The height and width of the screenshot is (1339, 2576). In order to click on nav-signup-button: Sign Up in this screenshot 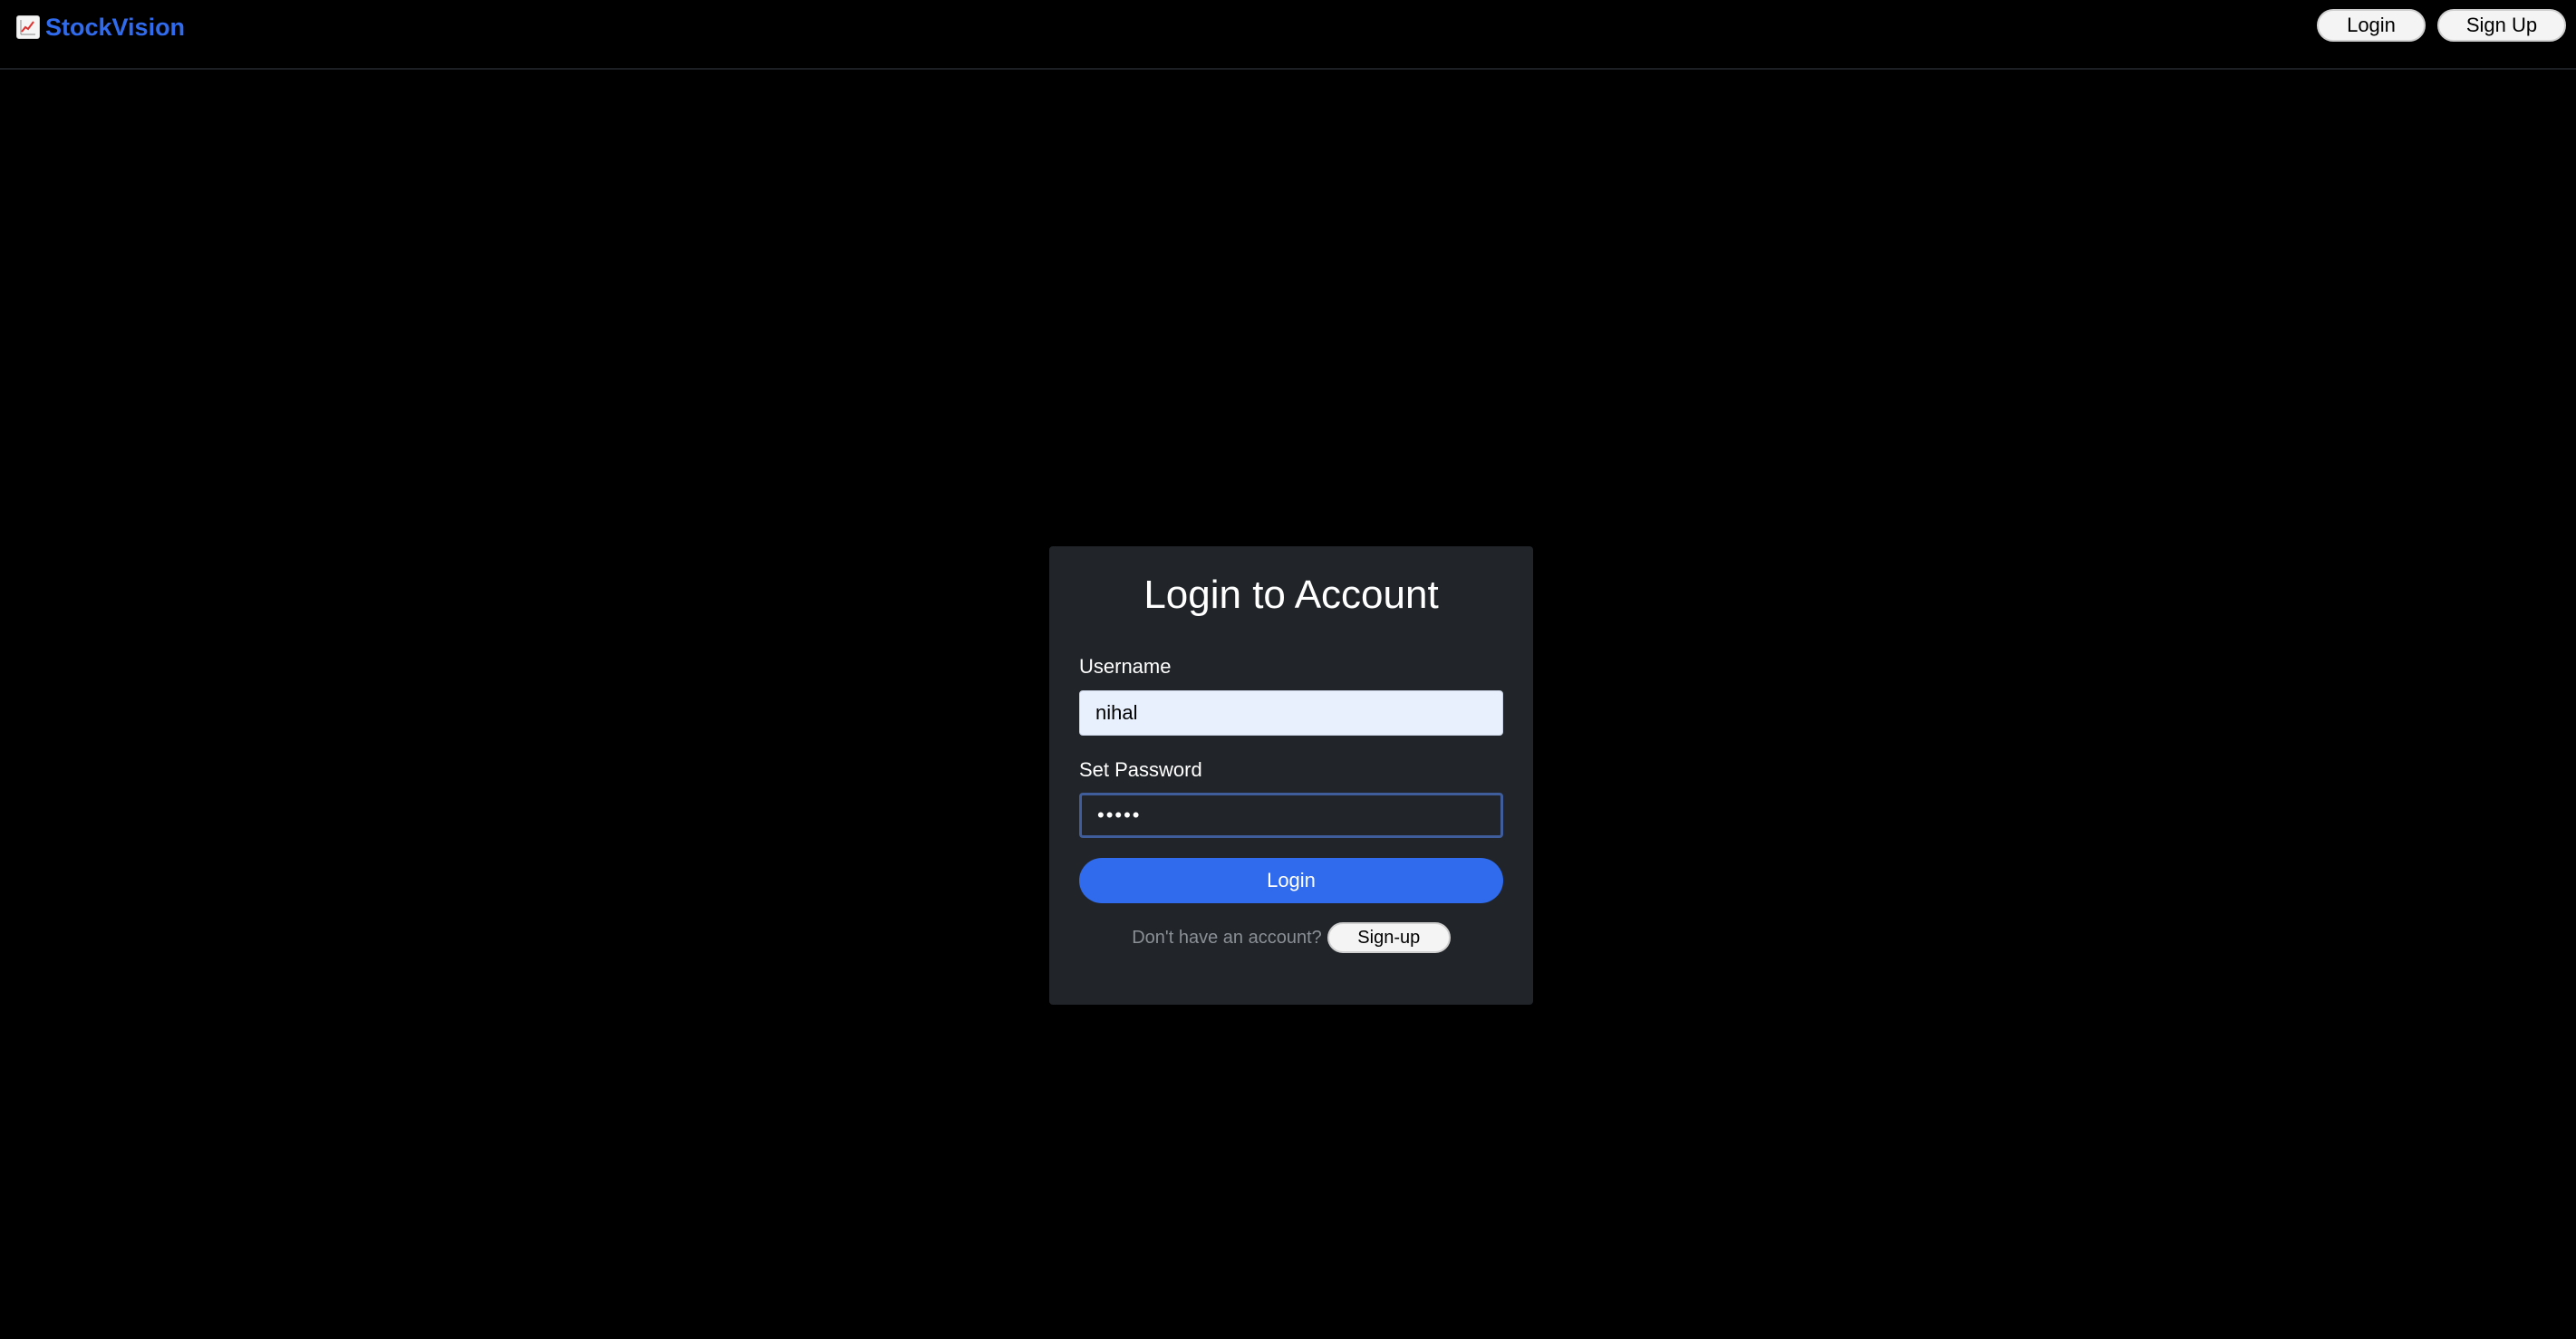, I will do `click(2501, 26)`.